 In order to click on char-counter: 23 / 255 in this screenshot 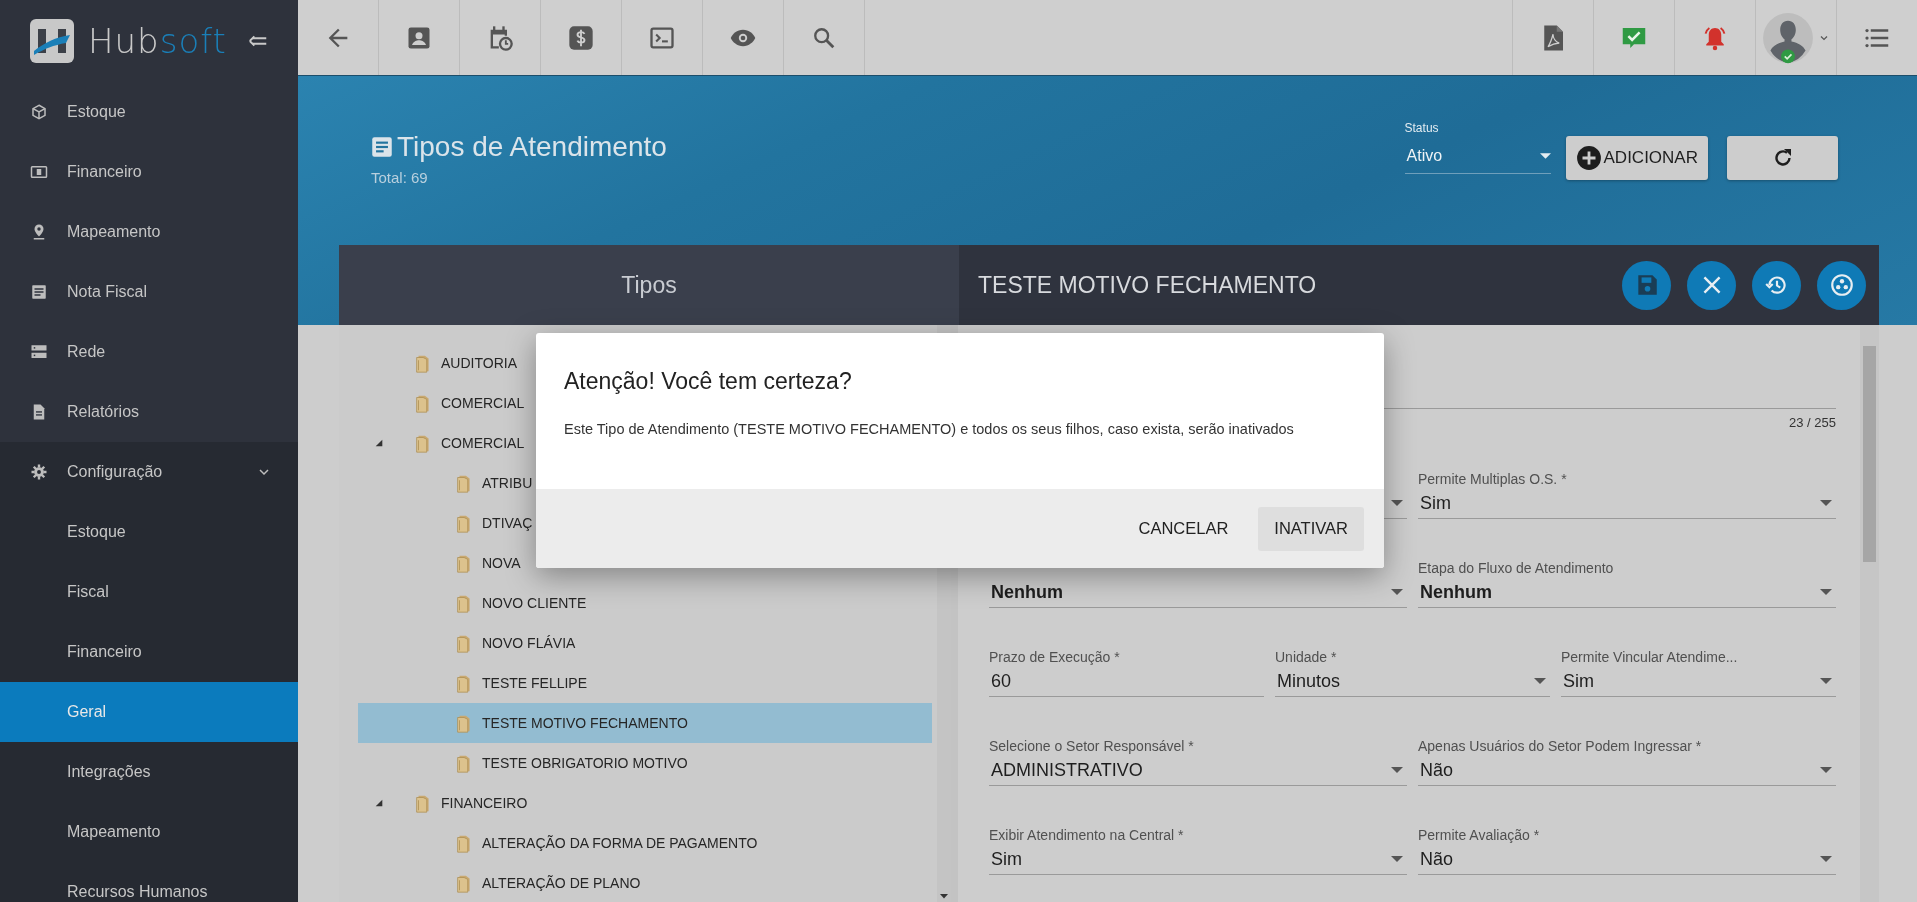, I will do `click(1812, 422)`.